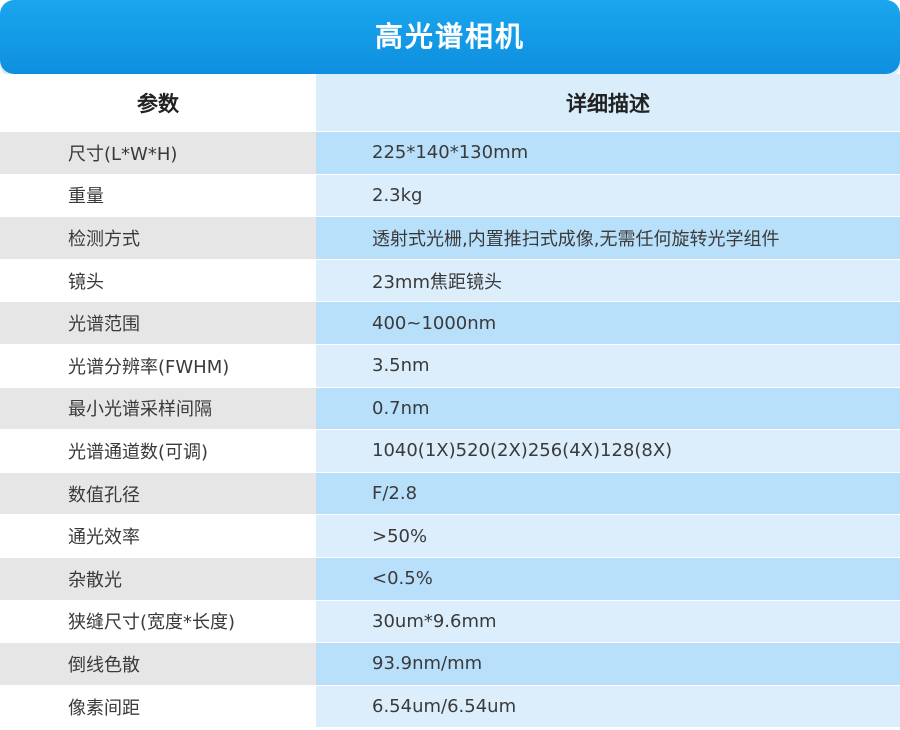  I want to click on param-cell: 杂散光, so click(158, 579).